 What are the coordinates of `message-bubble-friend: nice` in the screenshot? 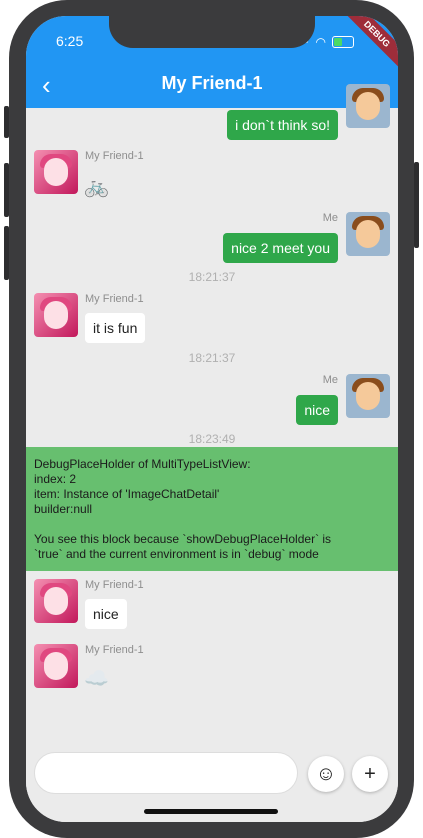 It's located at (106, 614).